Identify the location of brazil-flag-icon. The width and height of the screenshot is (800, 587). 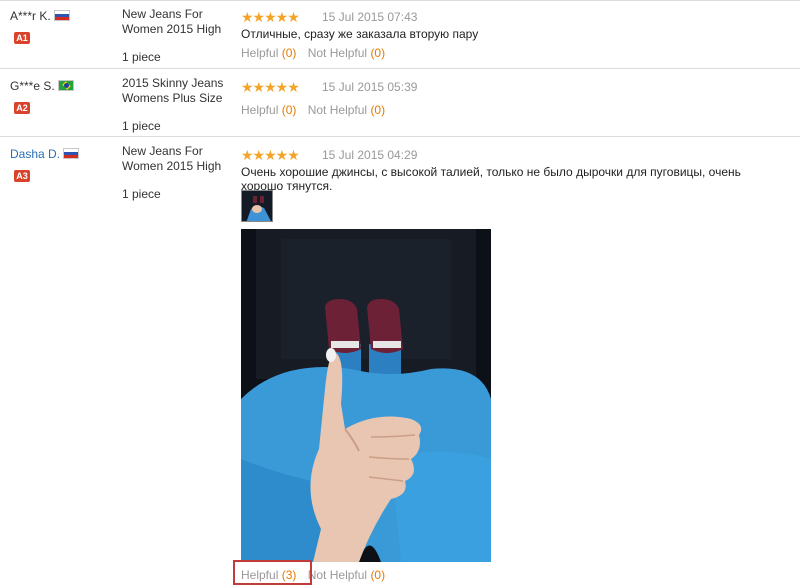
(65, 85).